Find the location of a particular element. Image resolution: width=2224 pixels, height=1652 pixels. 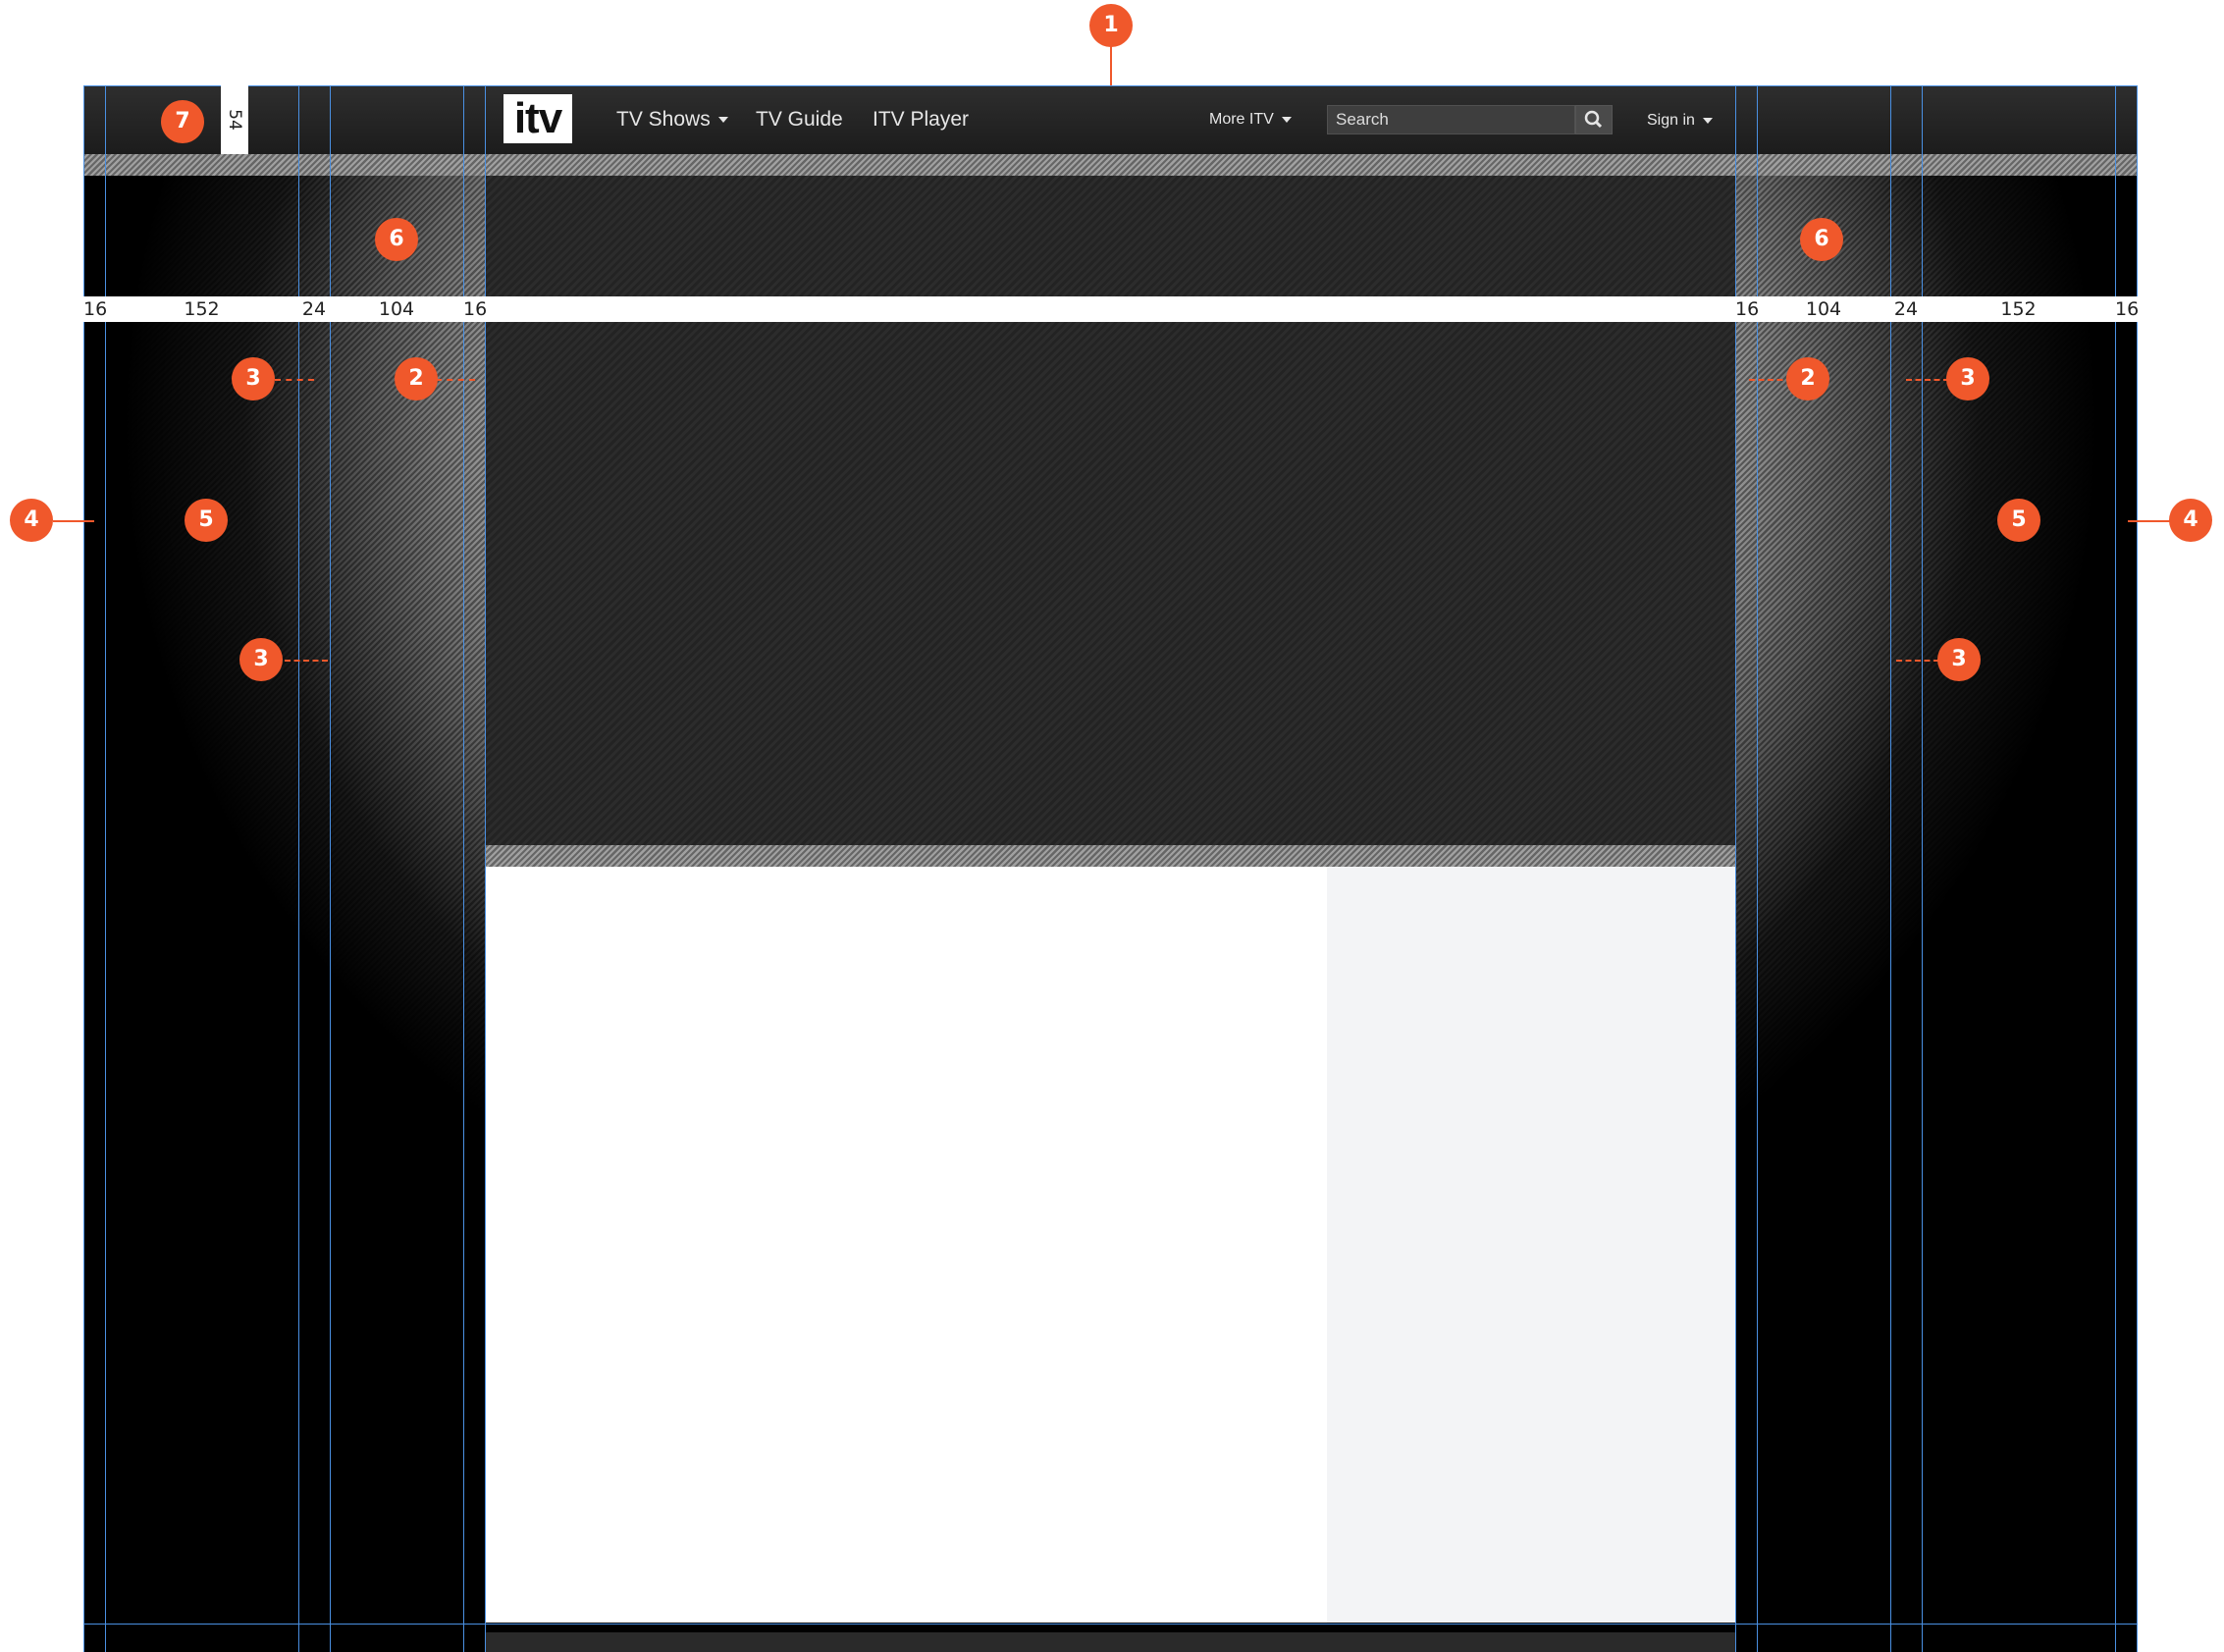

measure-header-height-label: 54 is located at coordinates (234, 120).